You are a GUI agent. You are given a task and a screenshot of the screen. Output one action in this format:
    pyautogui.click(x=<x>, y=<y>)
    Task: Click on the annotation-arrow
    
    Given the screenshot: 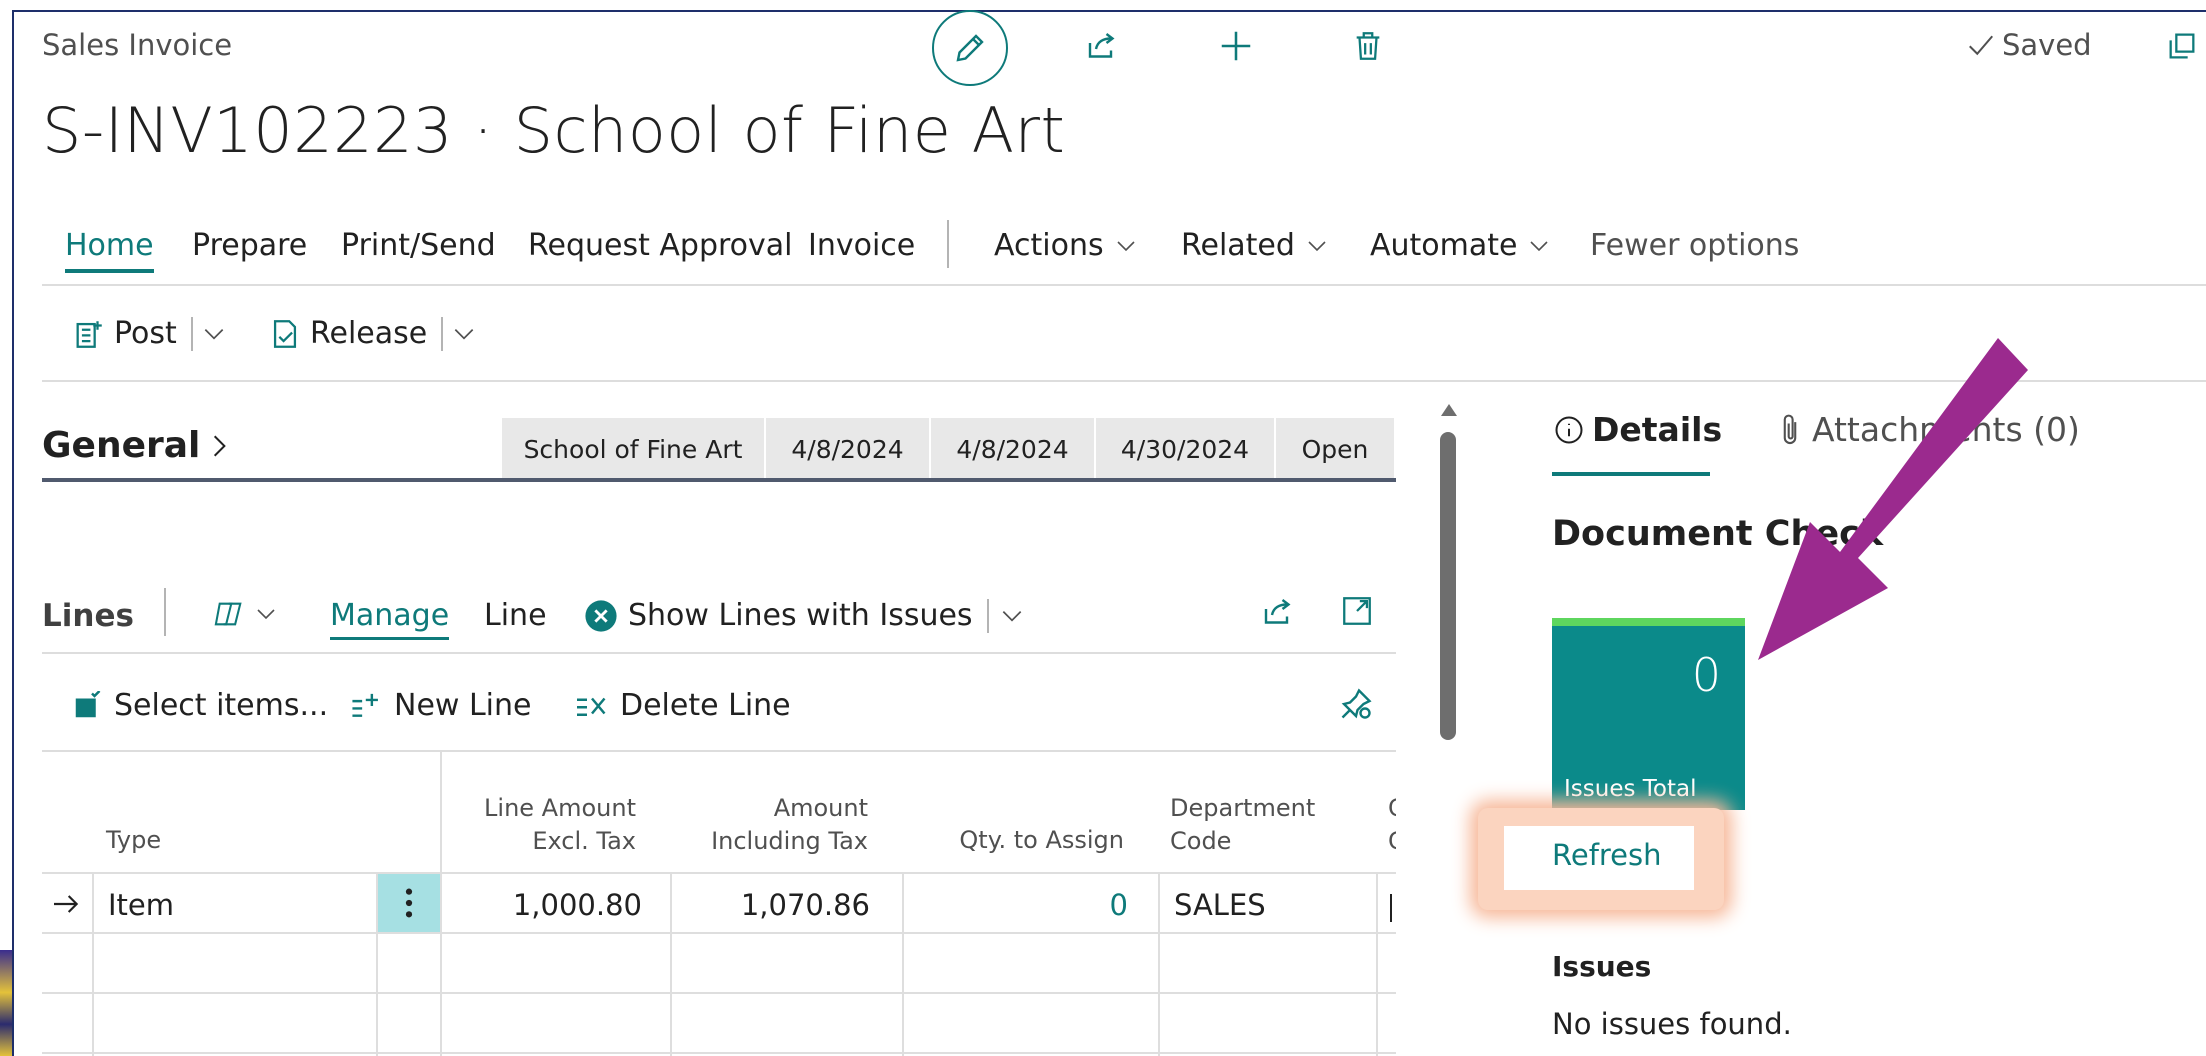 What is the action you would take?
    pyautogui.click(x=1893, y=499)
    